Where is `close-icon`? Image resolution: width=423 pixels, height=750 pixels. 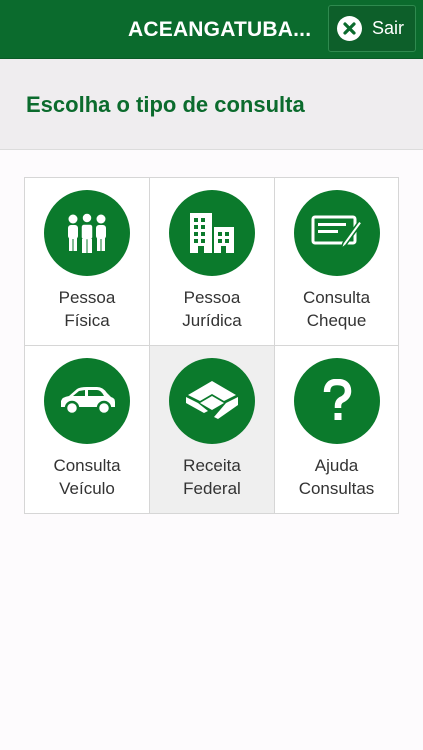 close-icon is located at coordinates (349, 28).